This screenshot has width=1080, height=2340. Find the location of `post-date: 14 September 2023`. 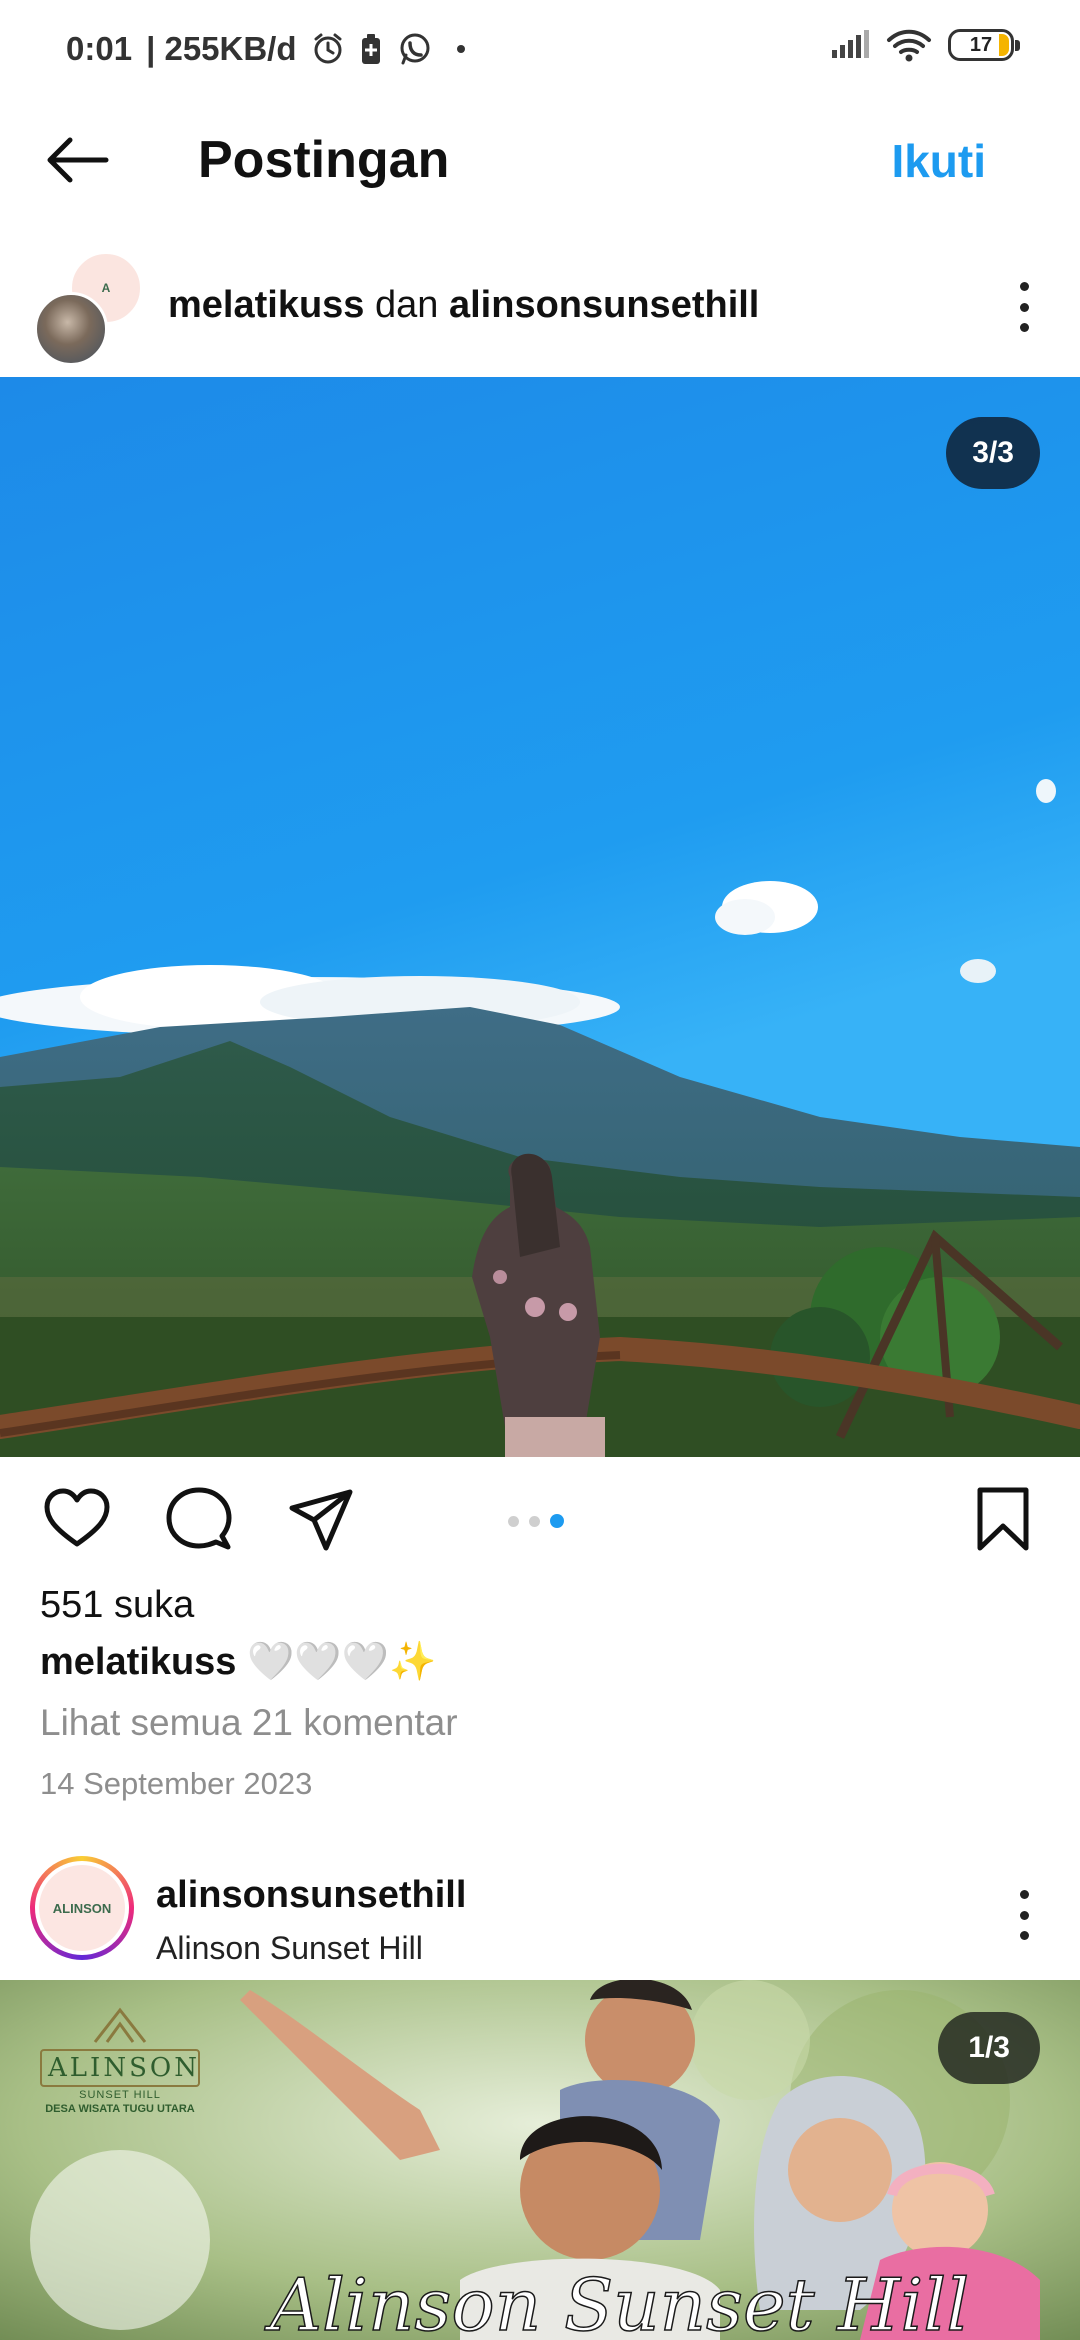

post-date: 14 September 2023 is located at coordinates (176, 1783).